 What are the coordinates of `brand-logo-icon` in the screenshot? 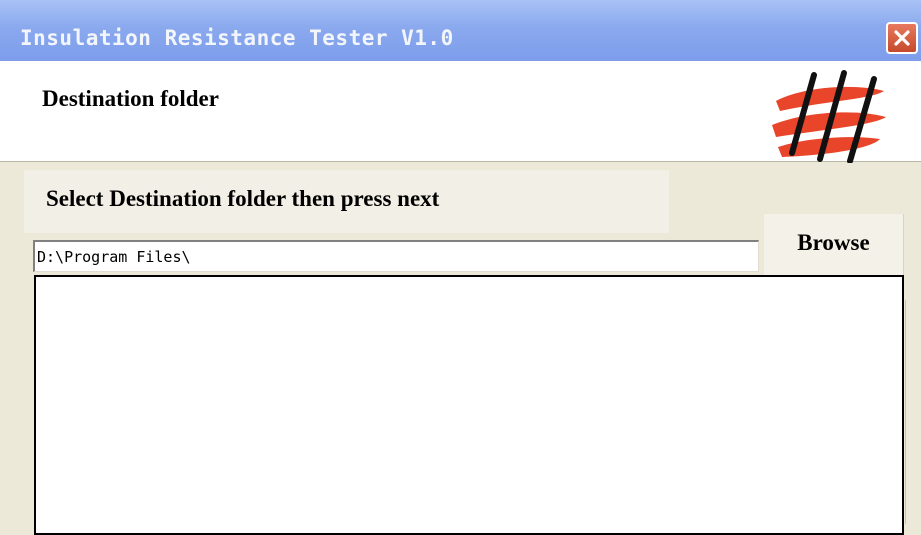 It's located at (829, 116).